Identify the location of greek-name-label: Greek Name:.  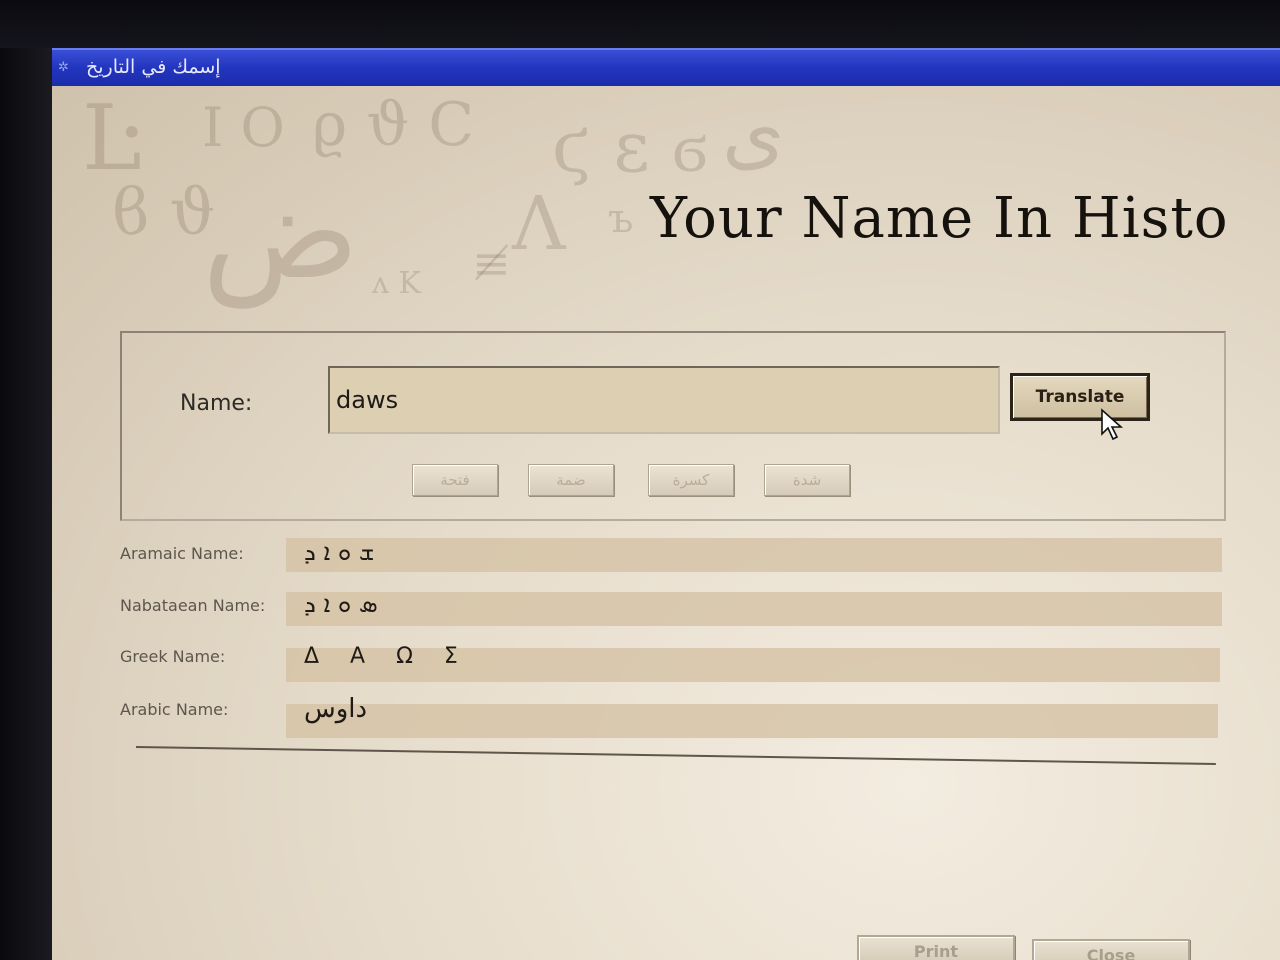
(173, 656).